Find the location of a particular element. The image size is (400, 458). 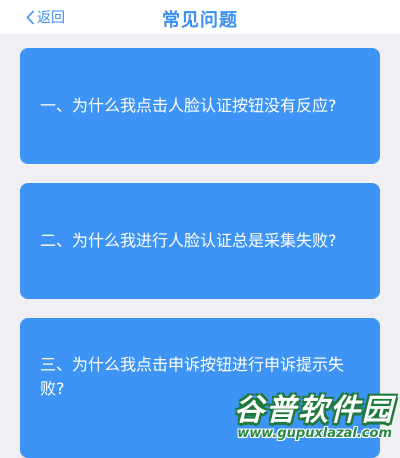

faq-question-2: 二、为什么我进行人脸认证总是采集失败? is located at coordinates (188, 240).